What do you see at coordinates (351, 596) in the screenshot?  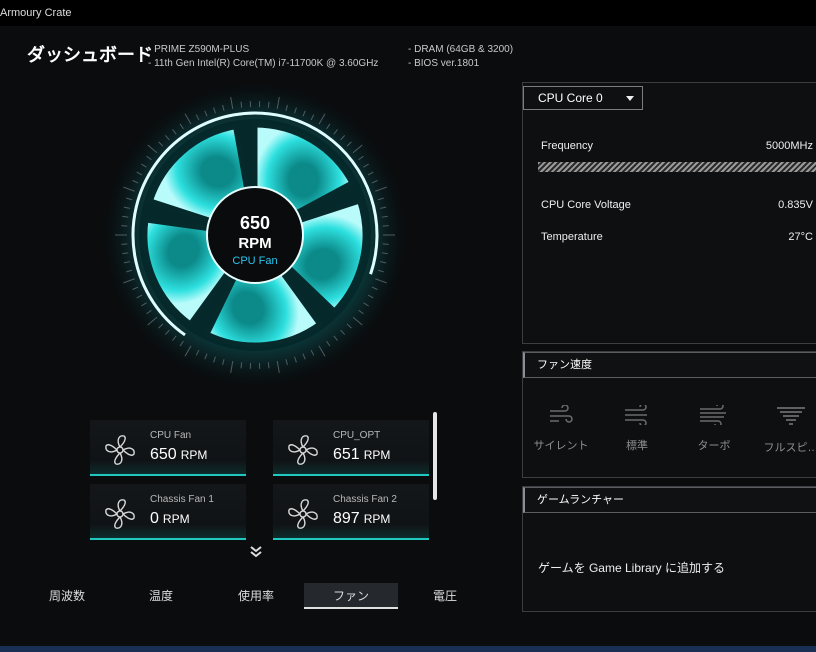 I see `tab-fan: ファン` at bounding box center [351, 596].